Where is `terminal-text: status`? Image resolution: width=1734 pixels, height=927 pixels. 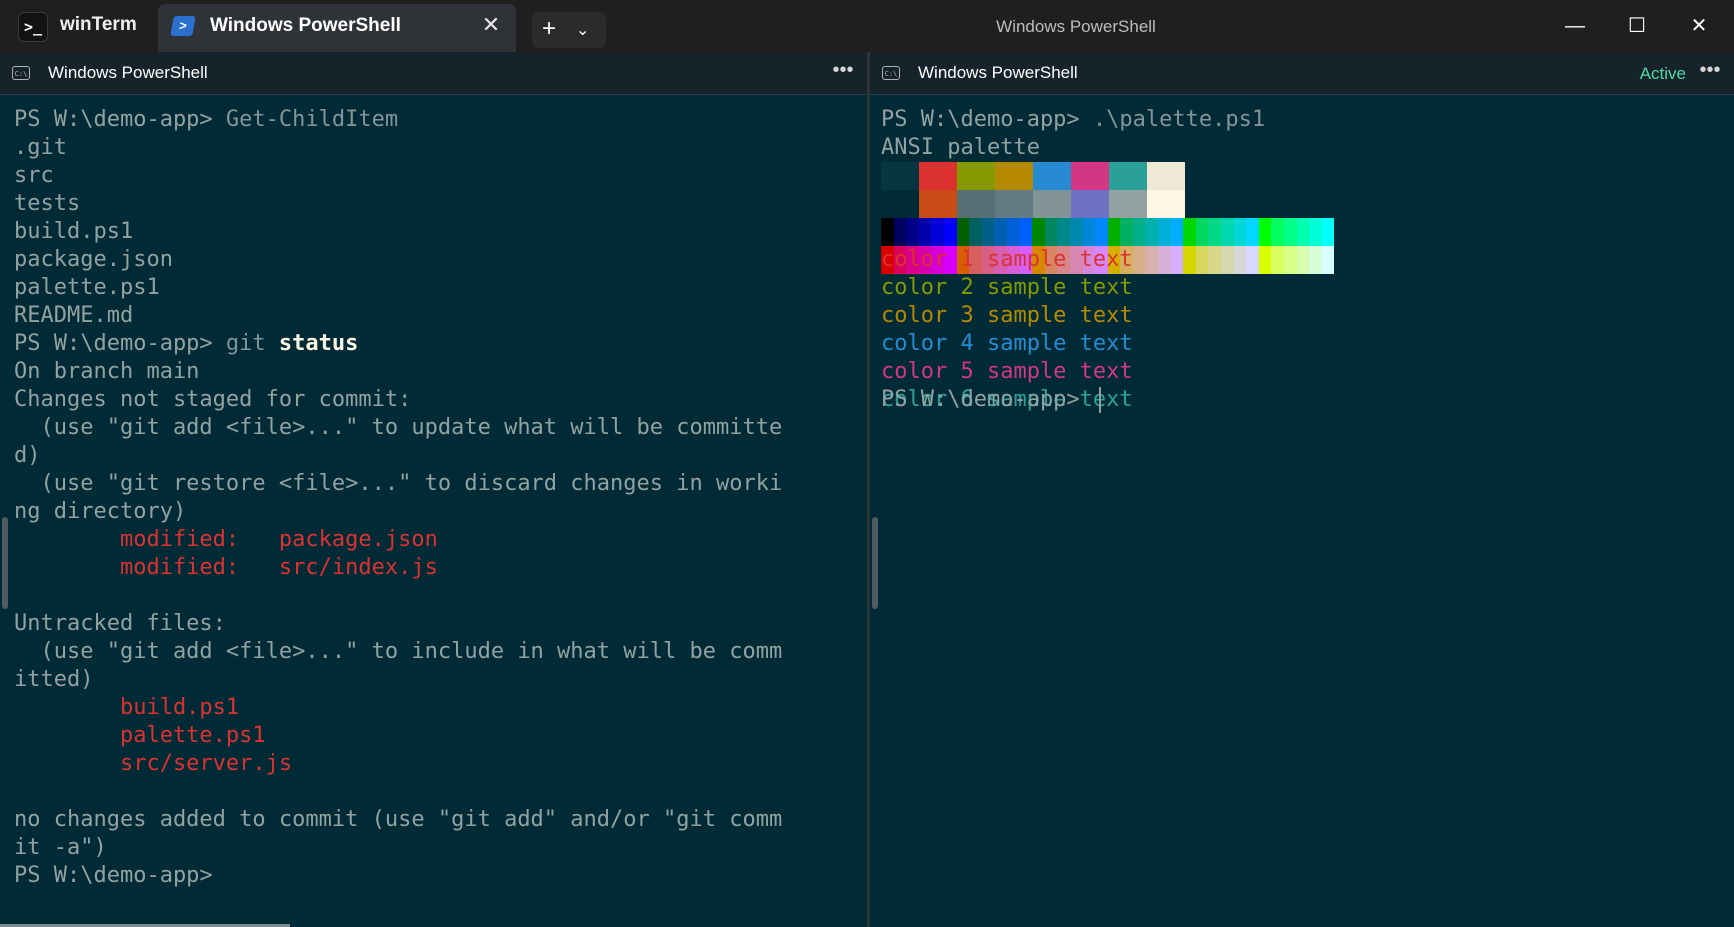
terminal-text: status is located at coordinates (318, 343).